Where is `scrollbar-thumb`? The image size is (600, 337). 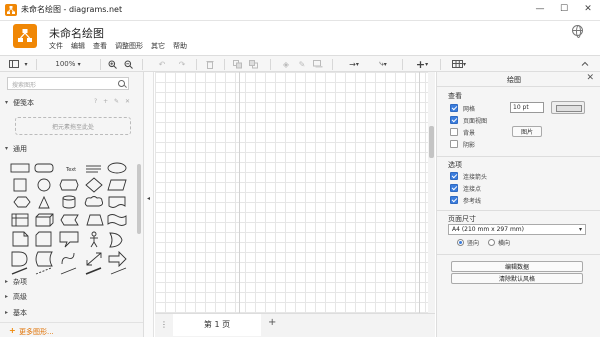 scrollbar-thumb is located at coordinates (431, 142).